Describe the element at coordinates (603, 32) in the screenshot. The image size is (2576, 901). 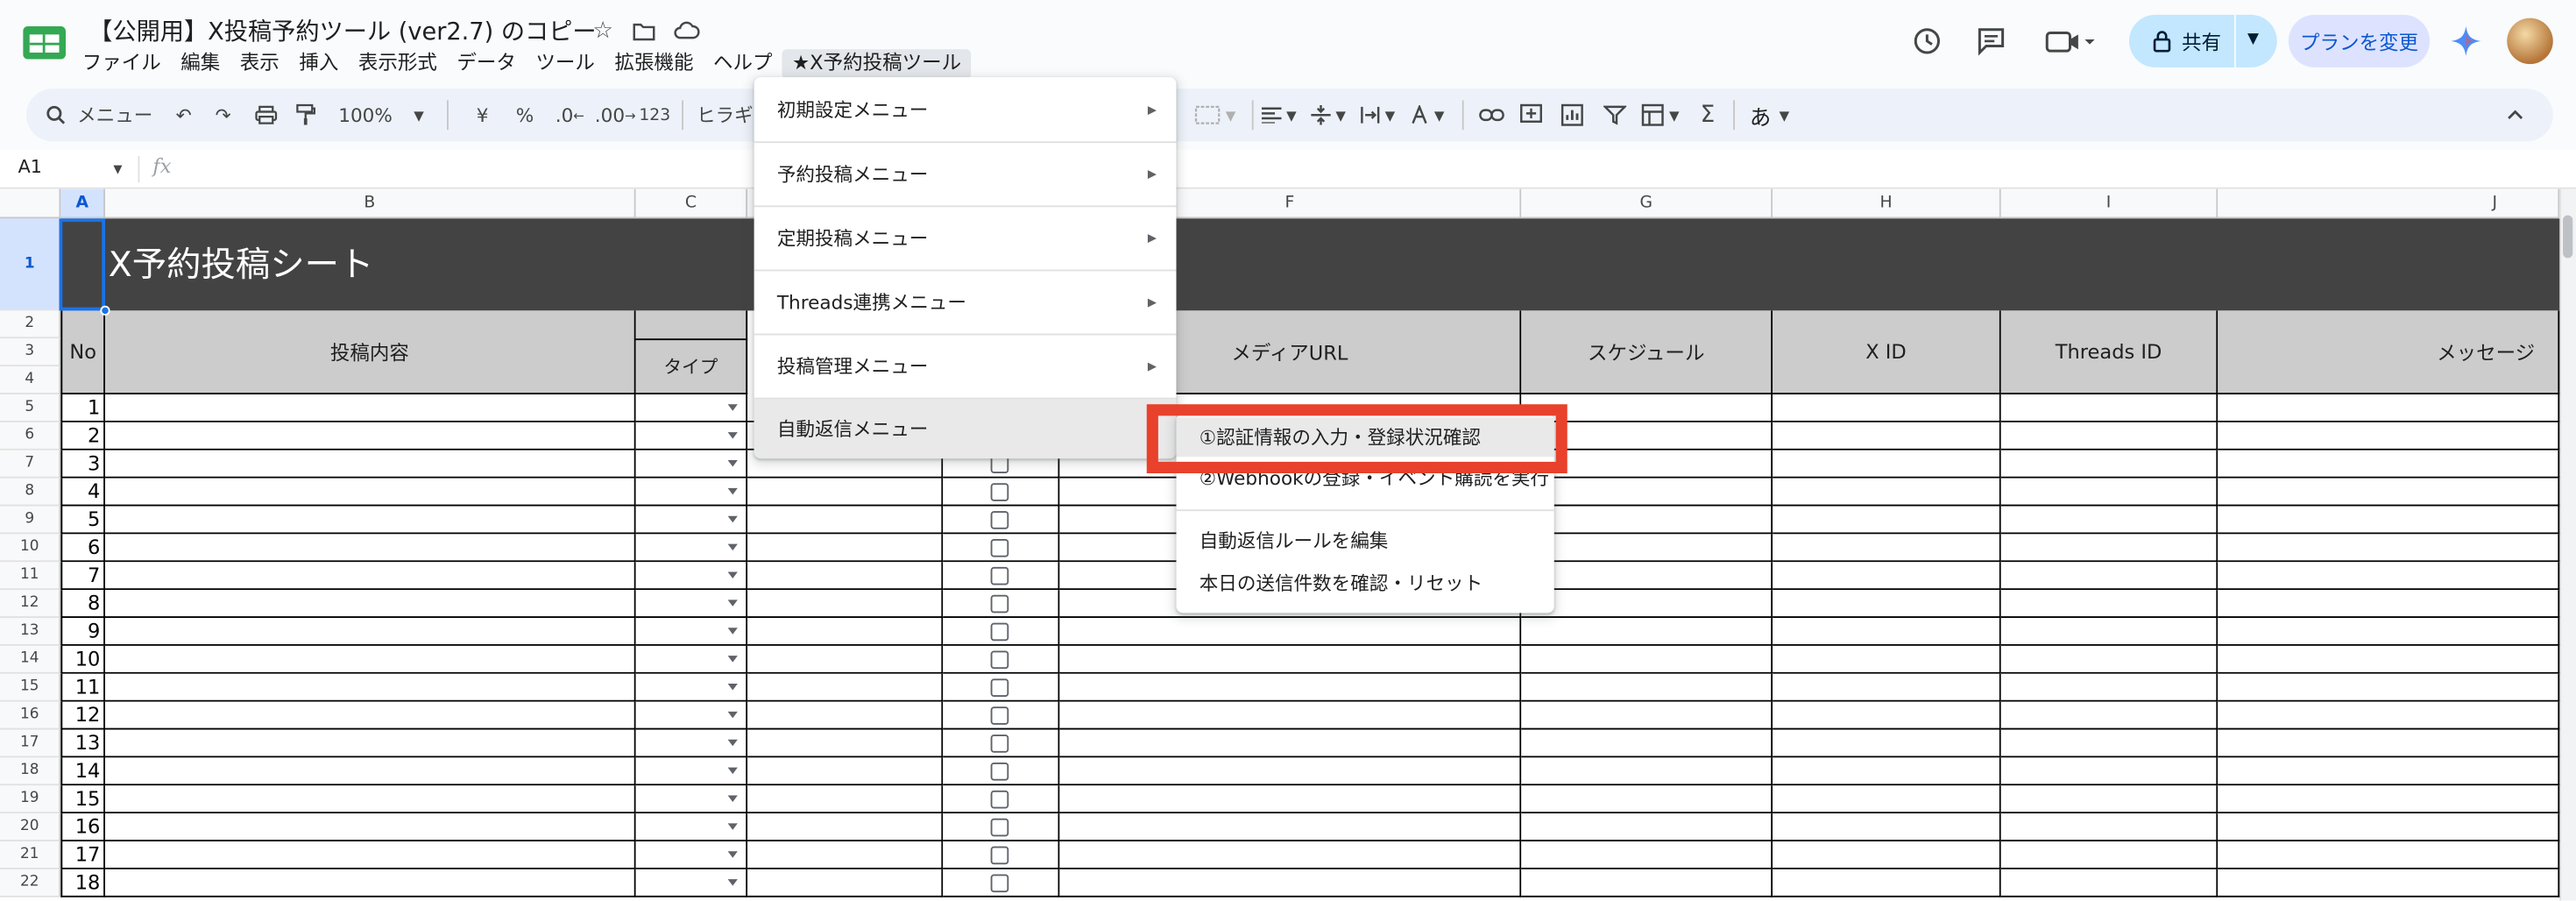
I see `star-icon: ☆` at that location.